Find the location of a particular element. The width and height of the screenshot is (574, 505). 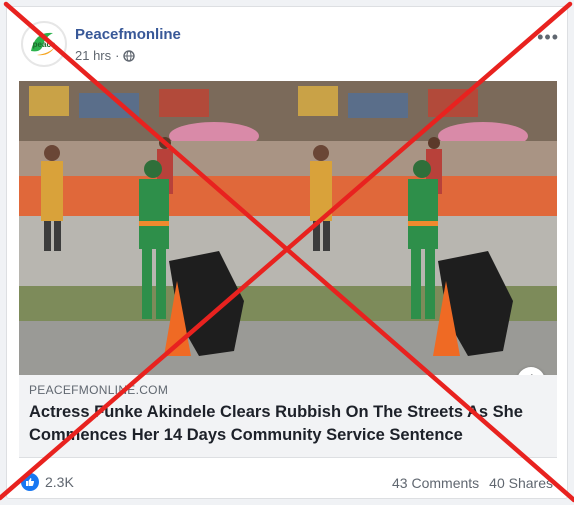

post-header: peace Peacefmonline 21 hrs · ••• is located at coordinates (287, 44).